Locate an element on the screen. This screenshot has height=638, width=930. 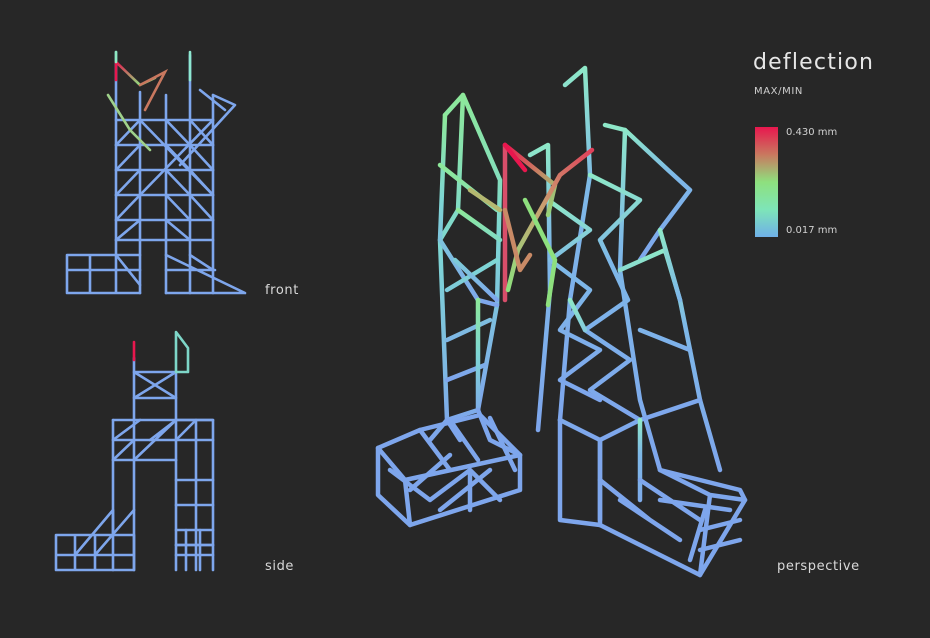
side-view-label: side is located at coordinates (280, 566).